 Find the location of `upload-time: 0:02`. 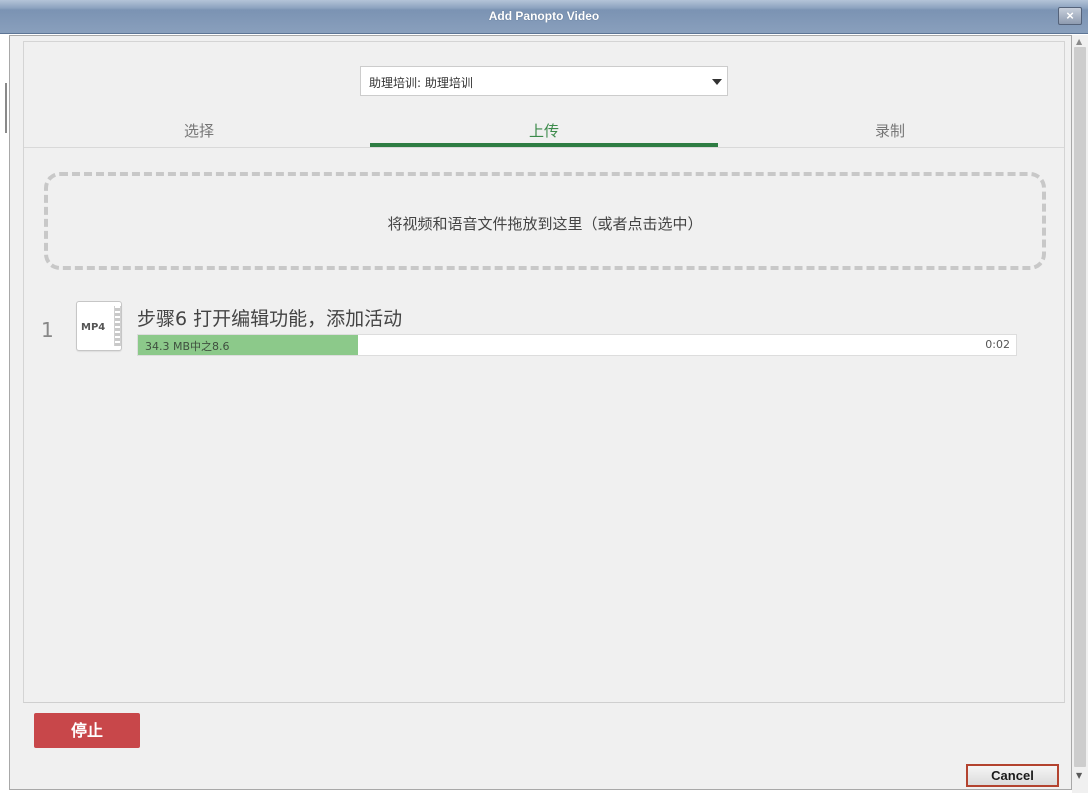

upload-time: 0:02 is located at coordinates (997, 344).